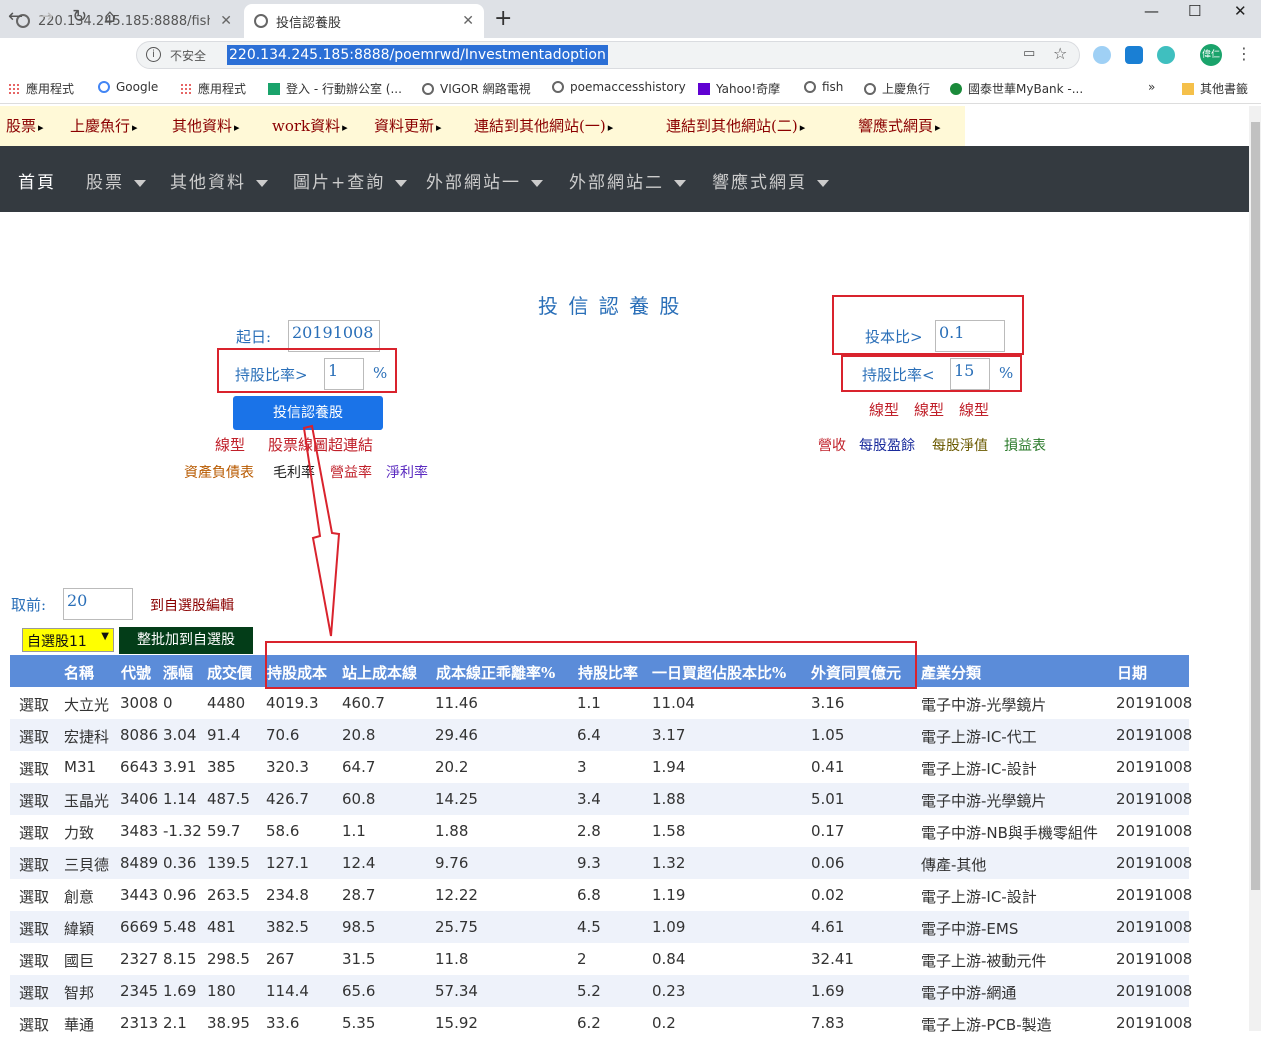 The height and width of the screenshot is (1039, 1261). Describe the element at coordinates (45, 16) in the screenshot. I see `forward-icon: →` at that location.